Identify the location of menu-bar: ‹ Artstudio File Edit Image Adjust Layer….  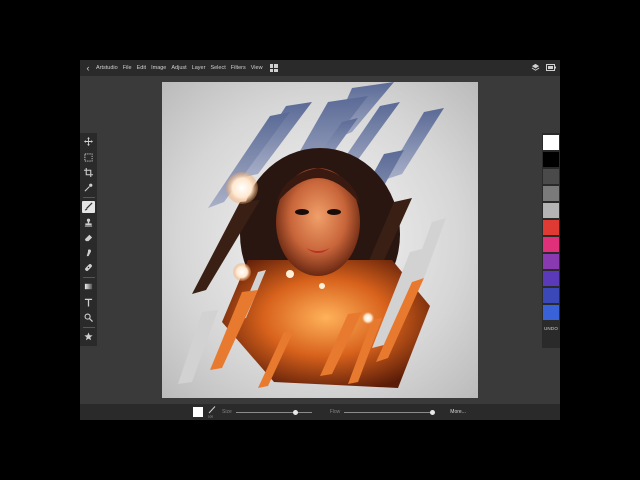
(320, 68).